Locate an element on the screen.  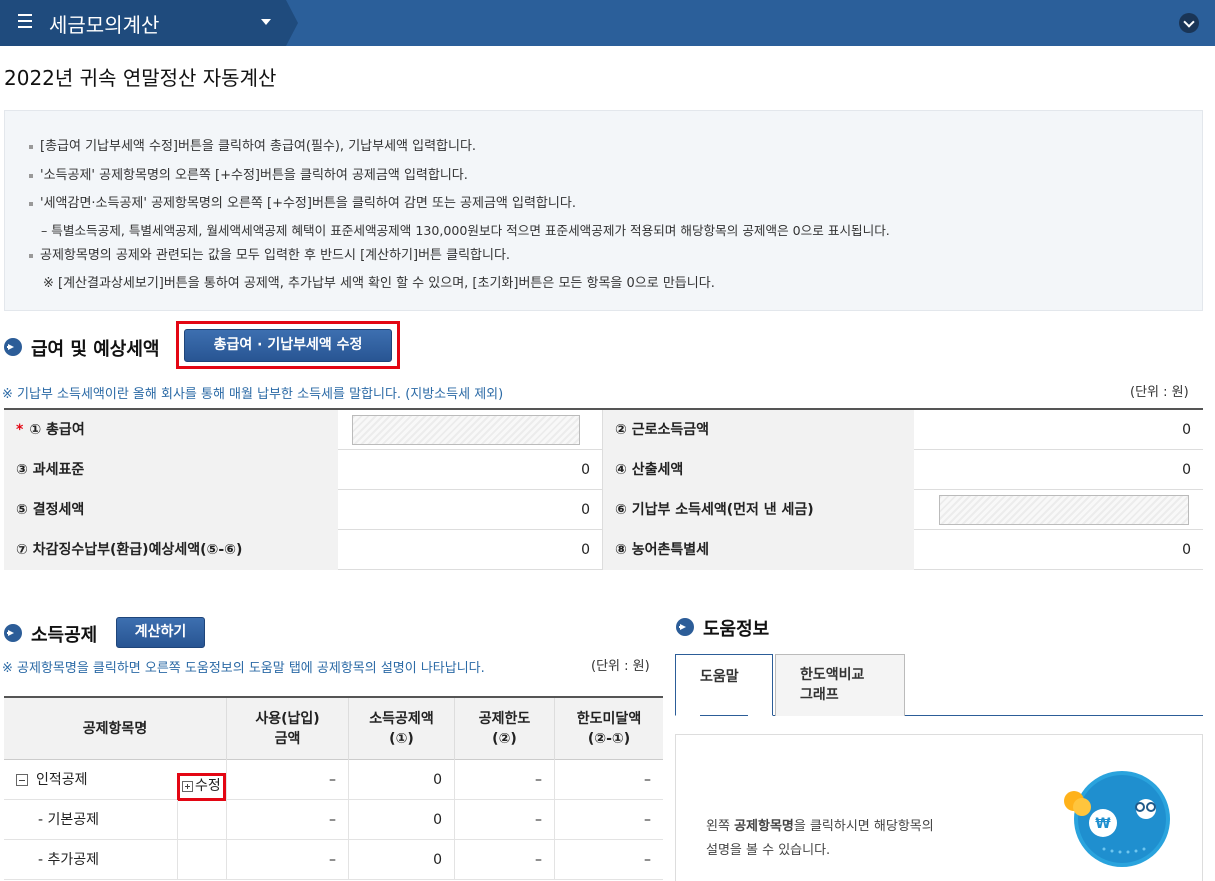
menu-tab: 세금모의계산 is located at coordinates (143, 23).